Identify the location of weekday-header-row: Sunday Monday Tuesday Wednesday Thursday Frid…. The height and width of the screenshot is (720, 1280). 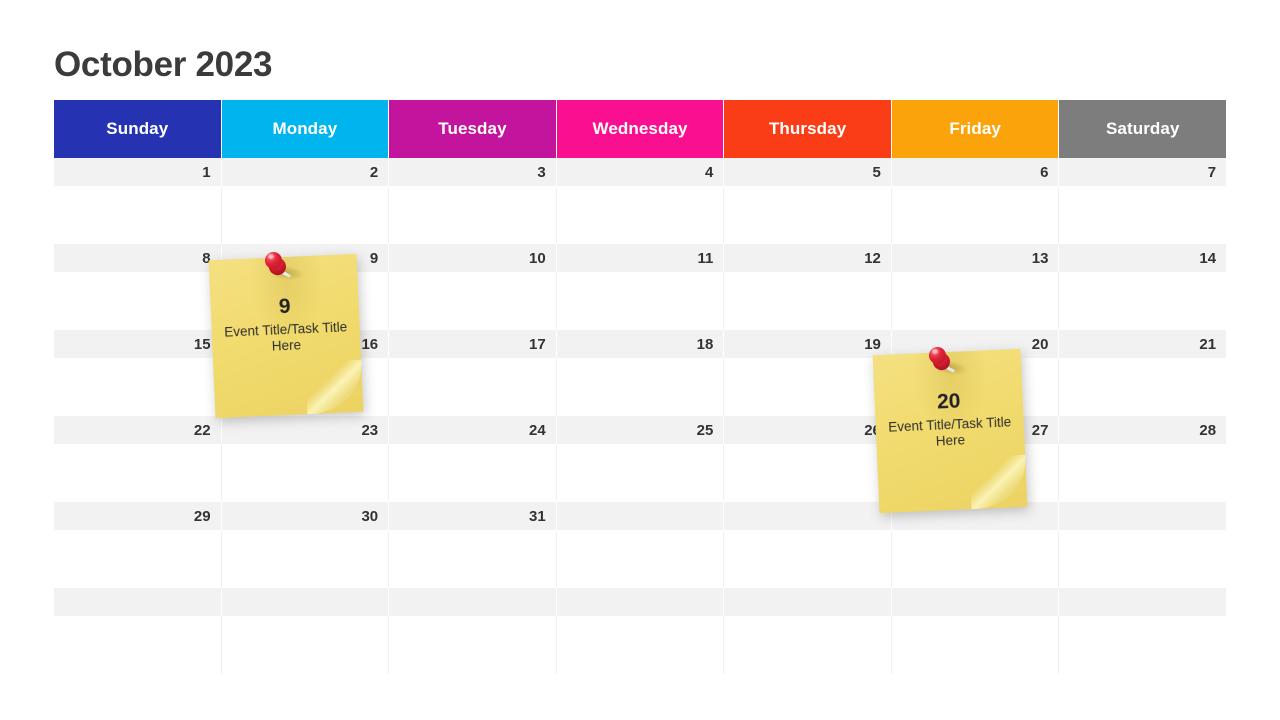
(640, 129).